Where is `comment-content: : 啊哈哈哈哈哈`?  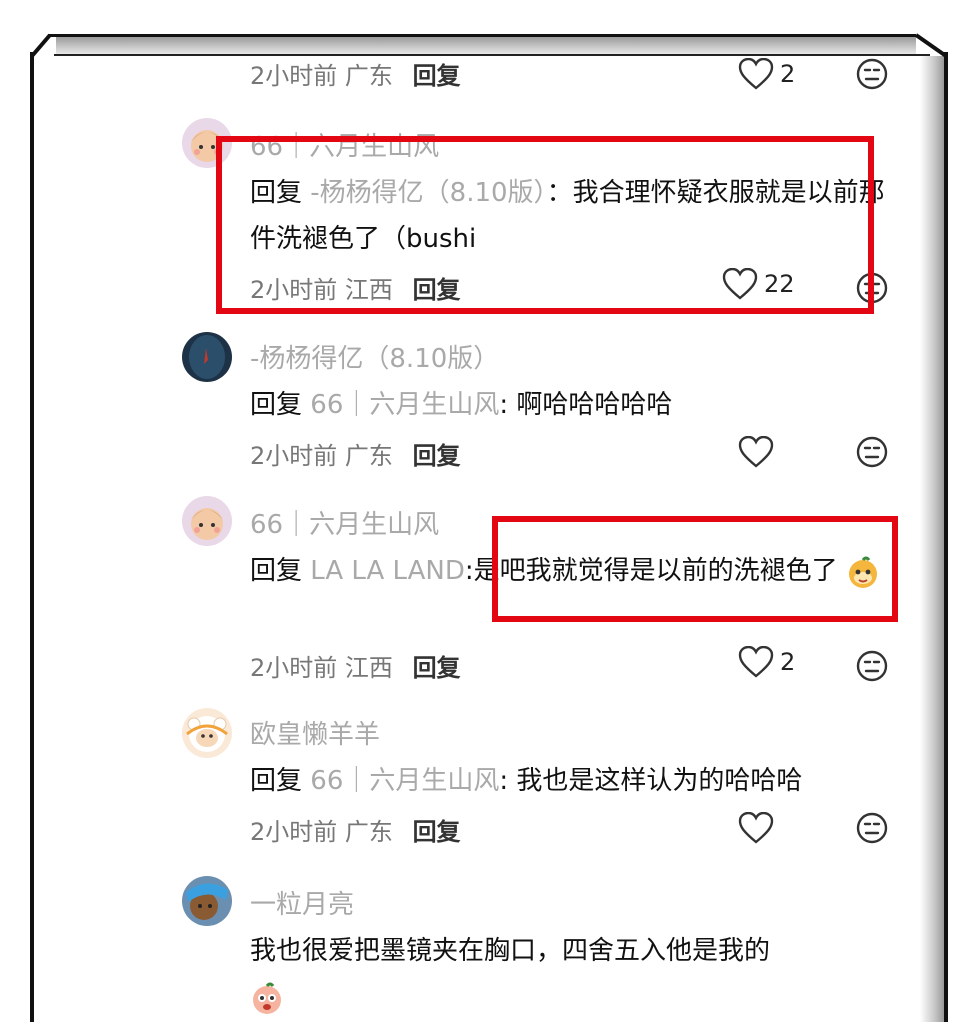 comment-content: : 啊哈哈哈哈哈 is located at coordinates (586, 405).